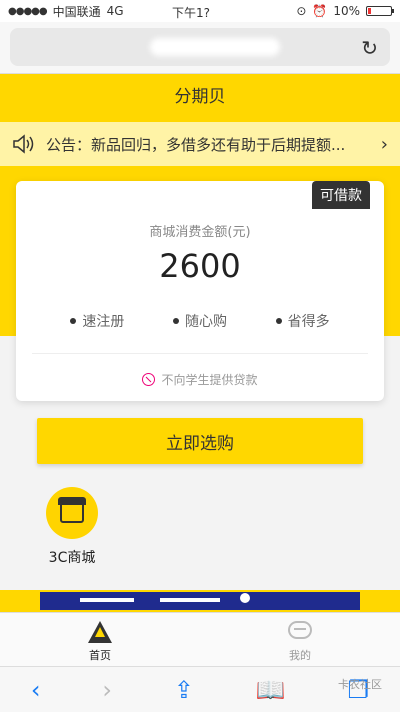  I want to click on tab-me: 我的, so click(300, 638).